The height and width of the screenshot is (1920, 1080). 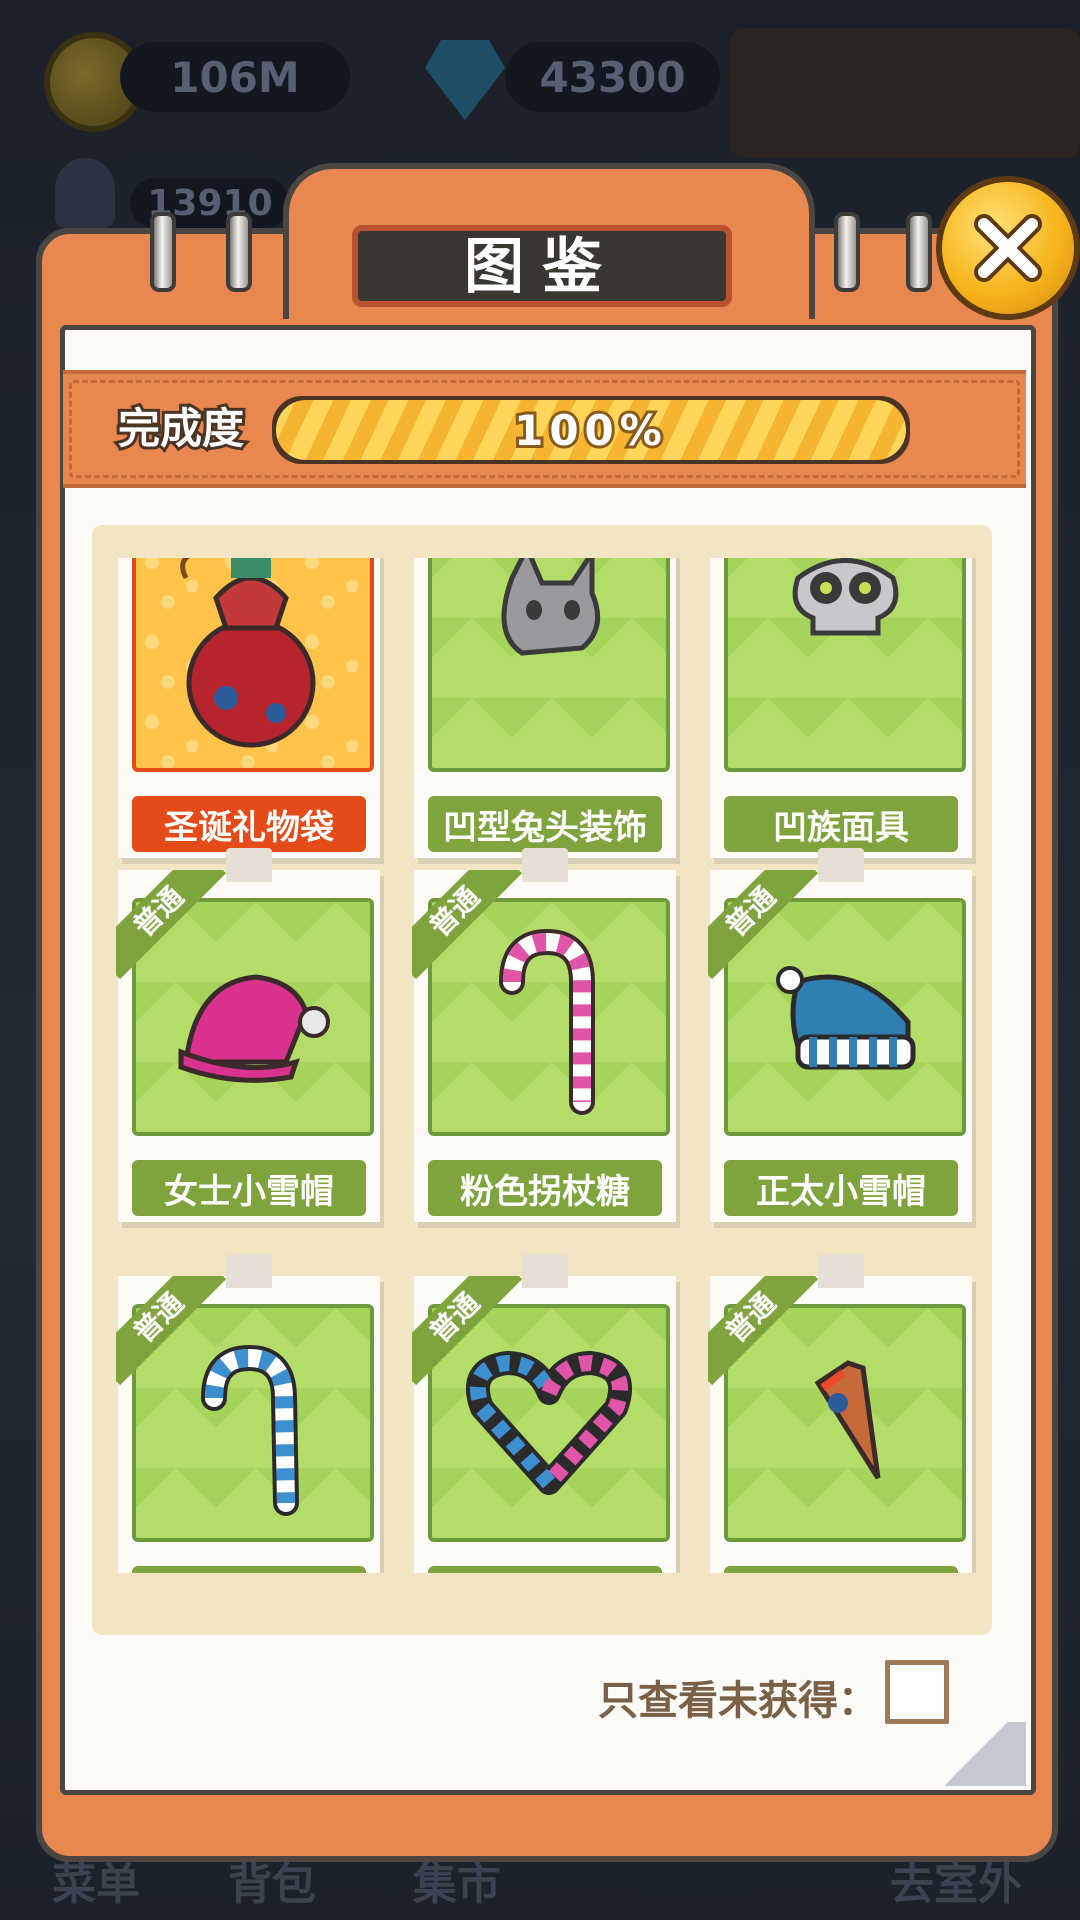 I want to click on item-name-label: 圣诞礼物袋, so click(x=249, y=824).